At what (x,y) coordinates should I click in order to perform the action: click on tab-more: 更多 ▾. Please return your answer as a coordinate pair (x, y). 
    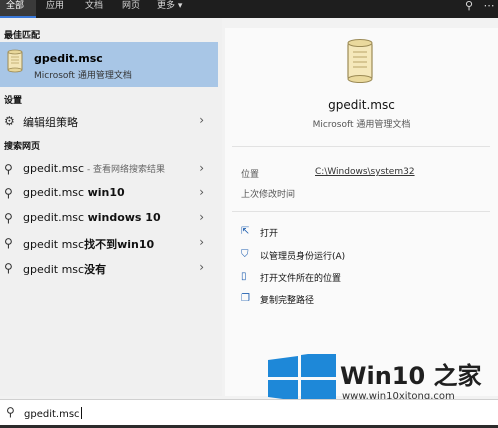
    Looking at the image, I should click on (169, 9).